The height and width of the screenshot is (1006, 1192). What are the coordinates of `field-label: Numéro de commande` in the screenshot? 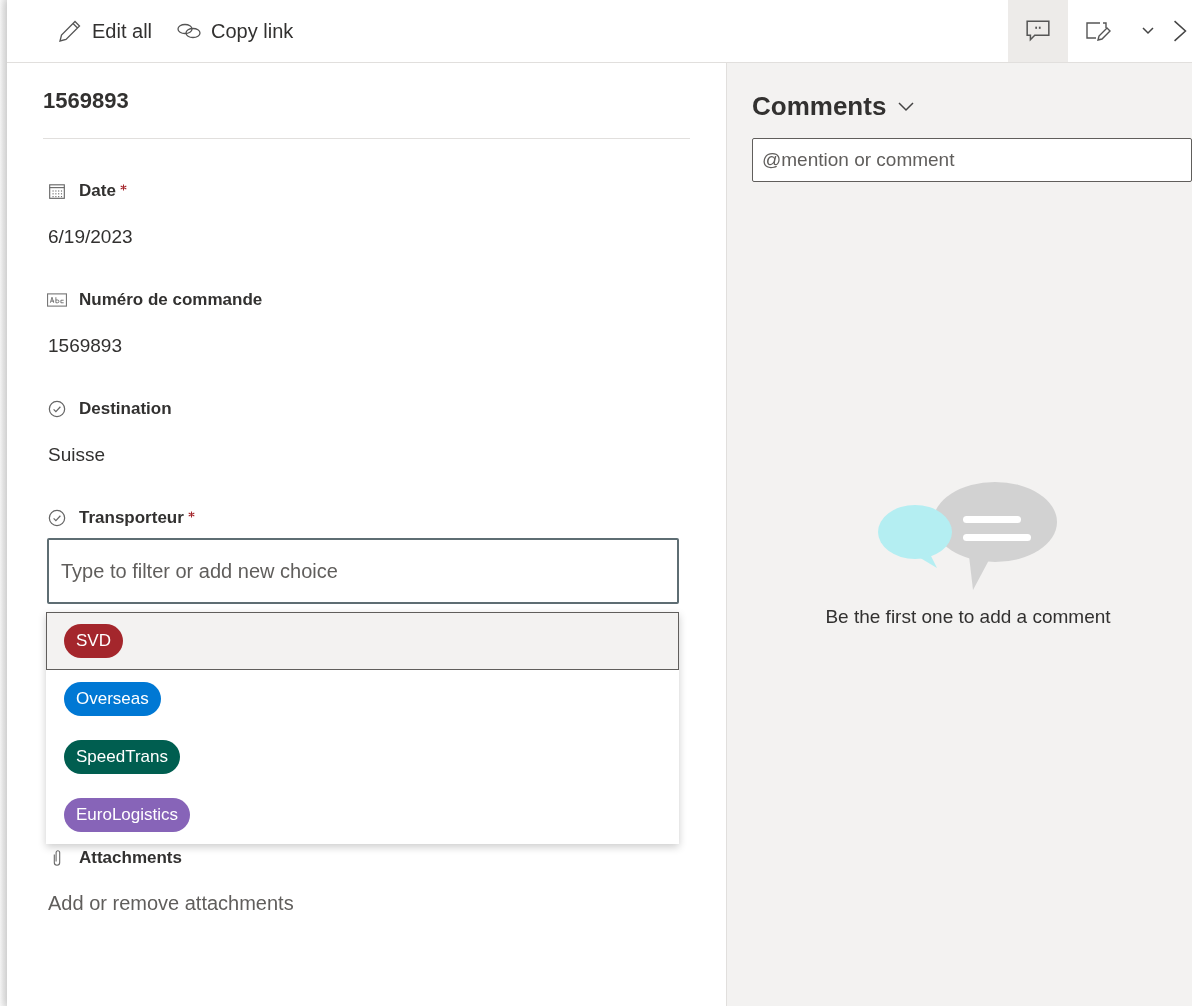 It's located at (171, 300).